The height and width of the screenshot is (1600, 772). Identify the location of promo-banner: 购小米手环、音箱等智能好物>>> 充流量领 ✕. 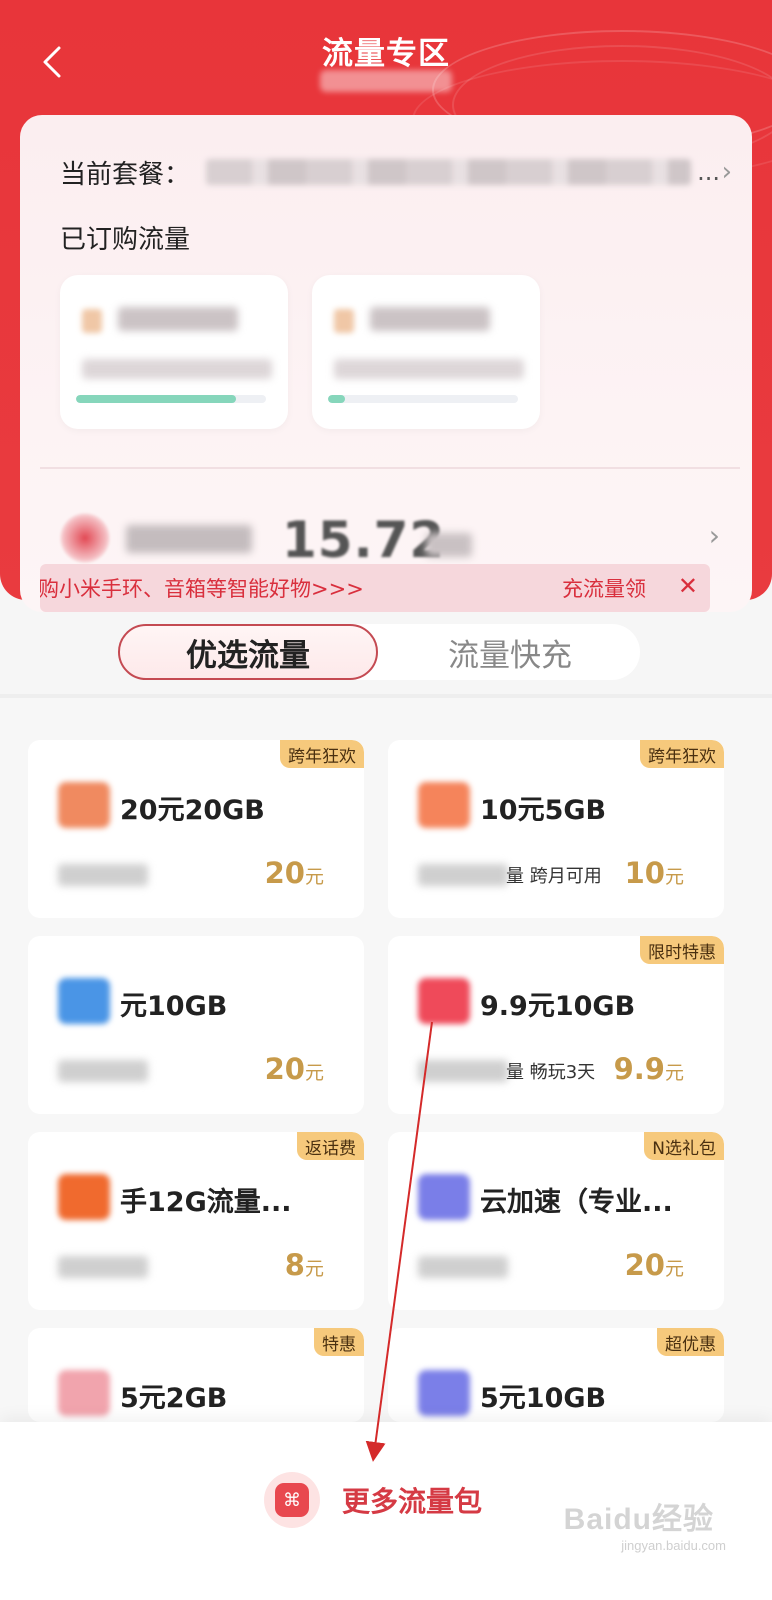
(375, 588).